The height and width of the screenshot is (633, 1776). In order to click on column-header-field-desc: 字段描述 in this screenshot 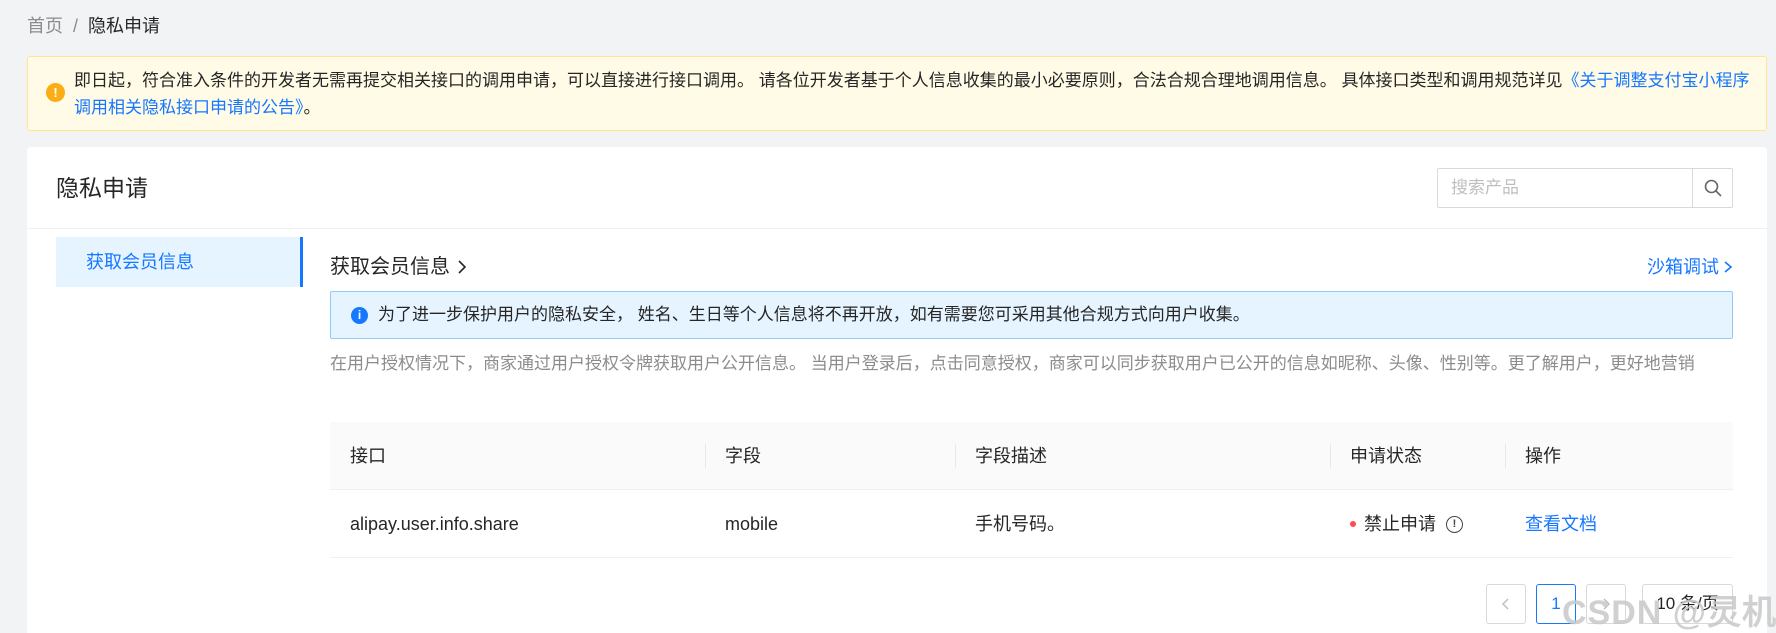, I will do `click(1011, 456)`.